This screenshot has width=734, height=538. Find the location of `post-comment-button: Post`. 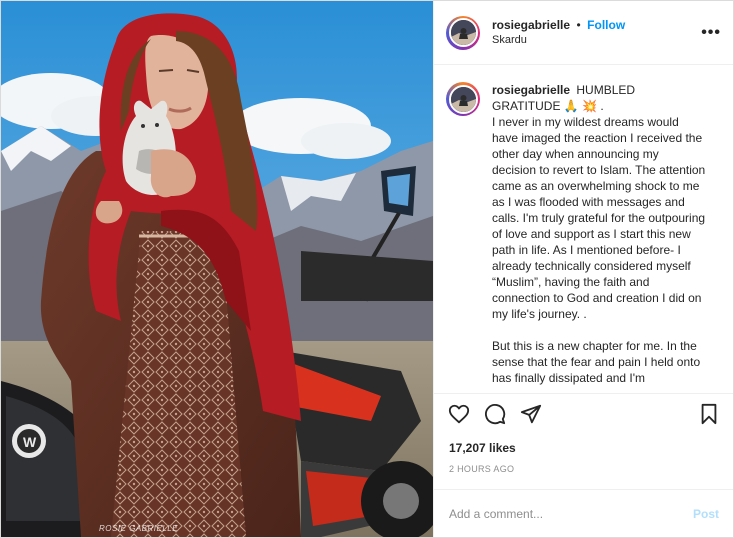

post-comment-button: Post is located at coordinates (706, 514).